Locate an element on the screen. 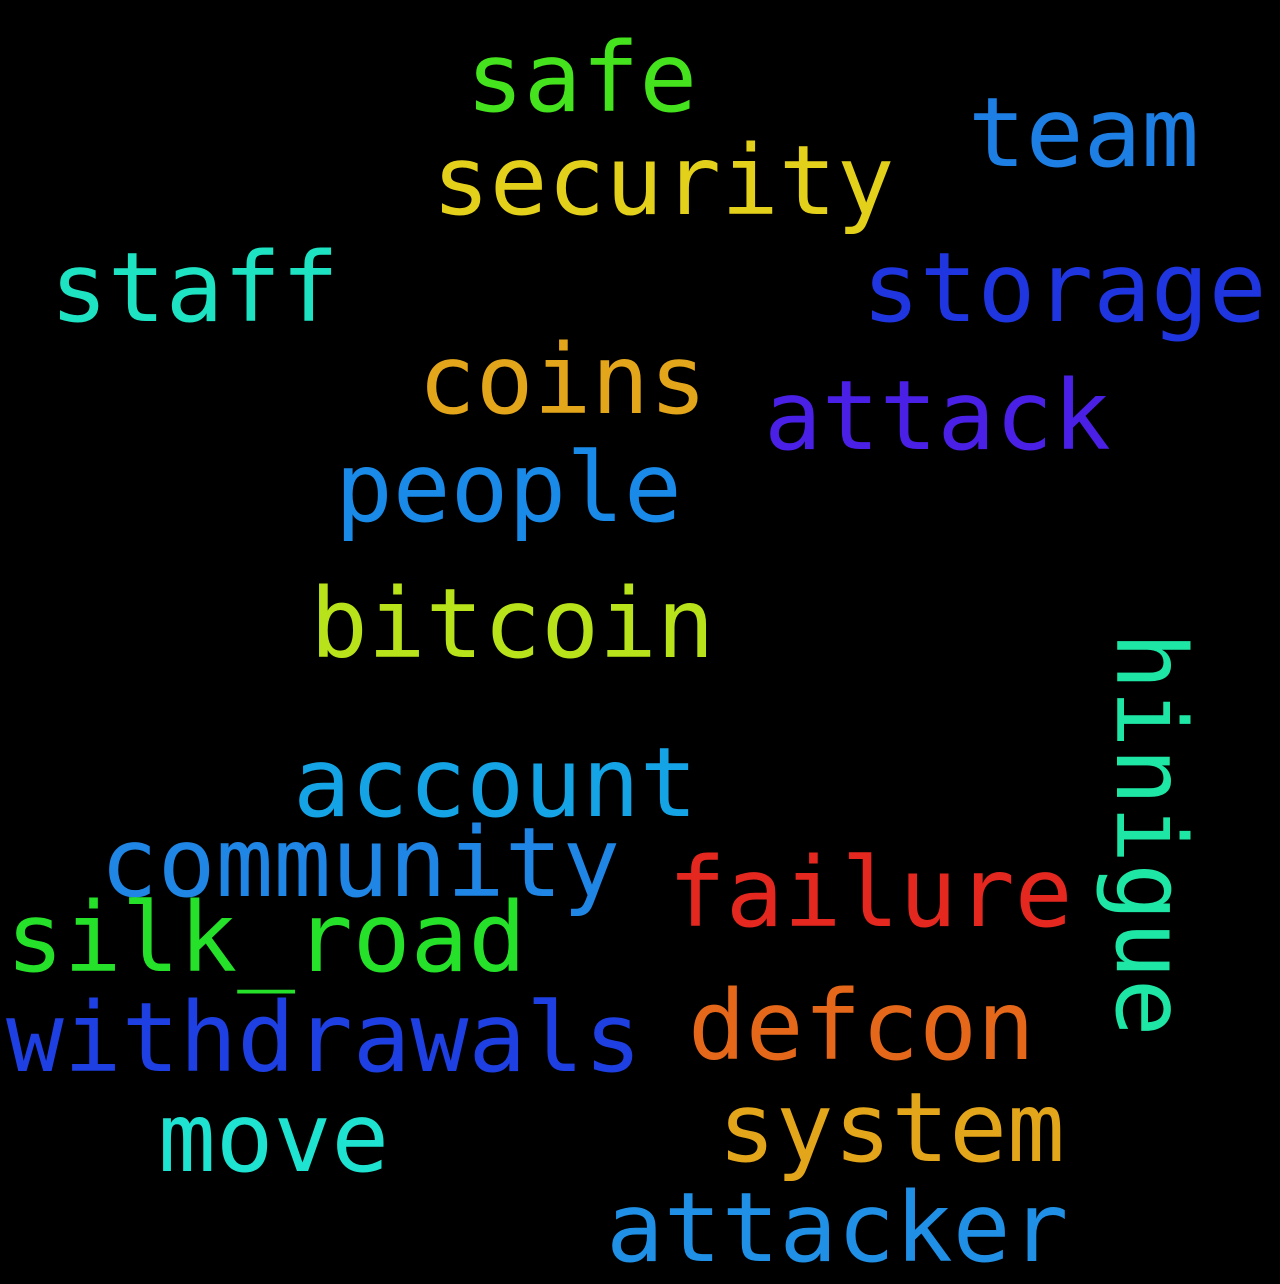  word-hinigue: hinigue is located at coordinates (1150, 834).